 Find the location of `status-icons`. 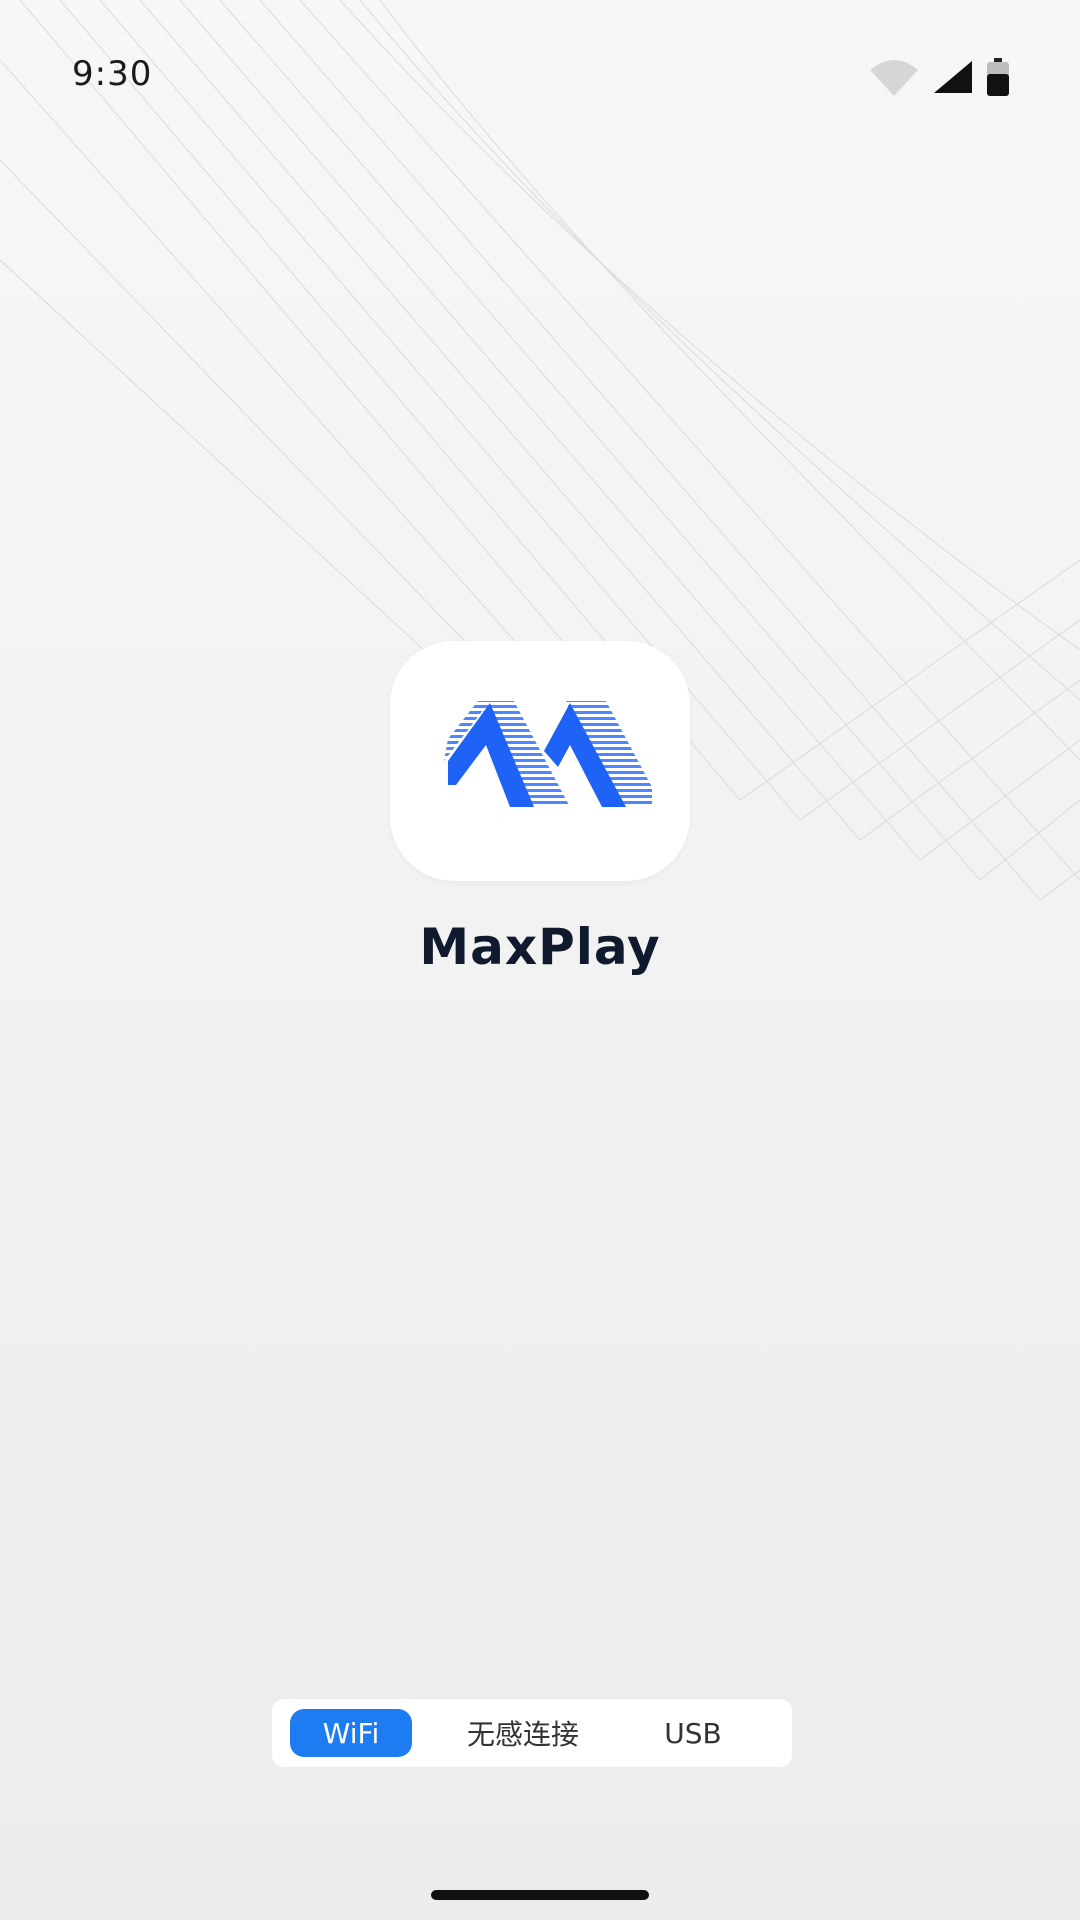

status-icons is located at coordinates (939, 77).